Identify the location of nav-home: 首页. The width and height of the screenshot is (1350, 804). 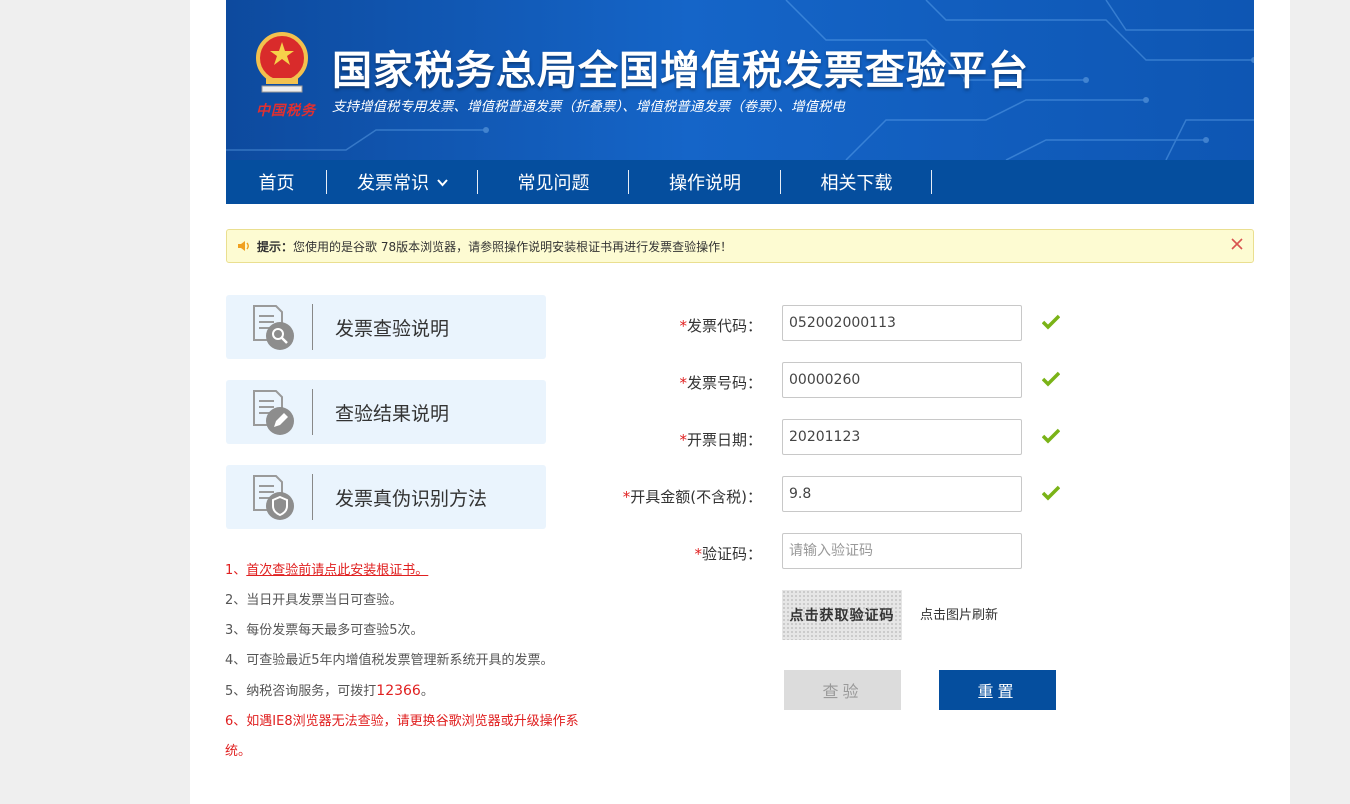
(276, 182).